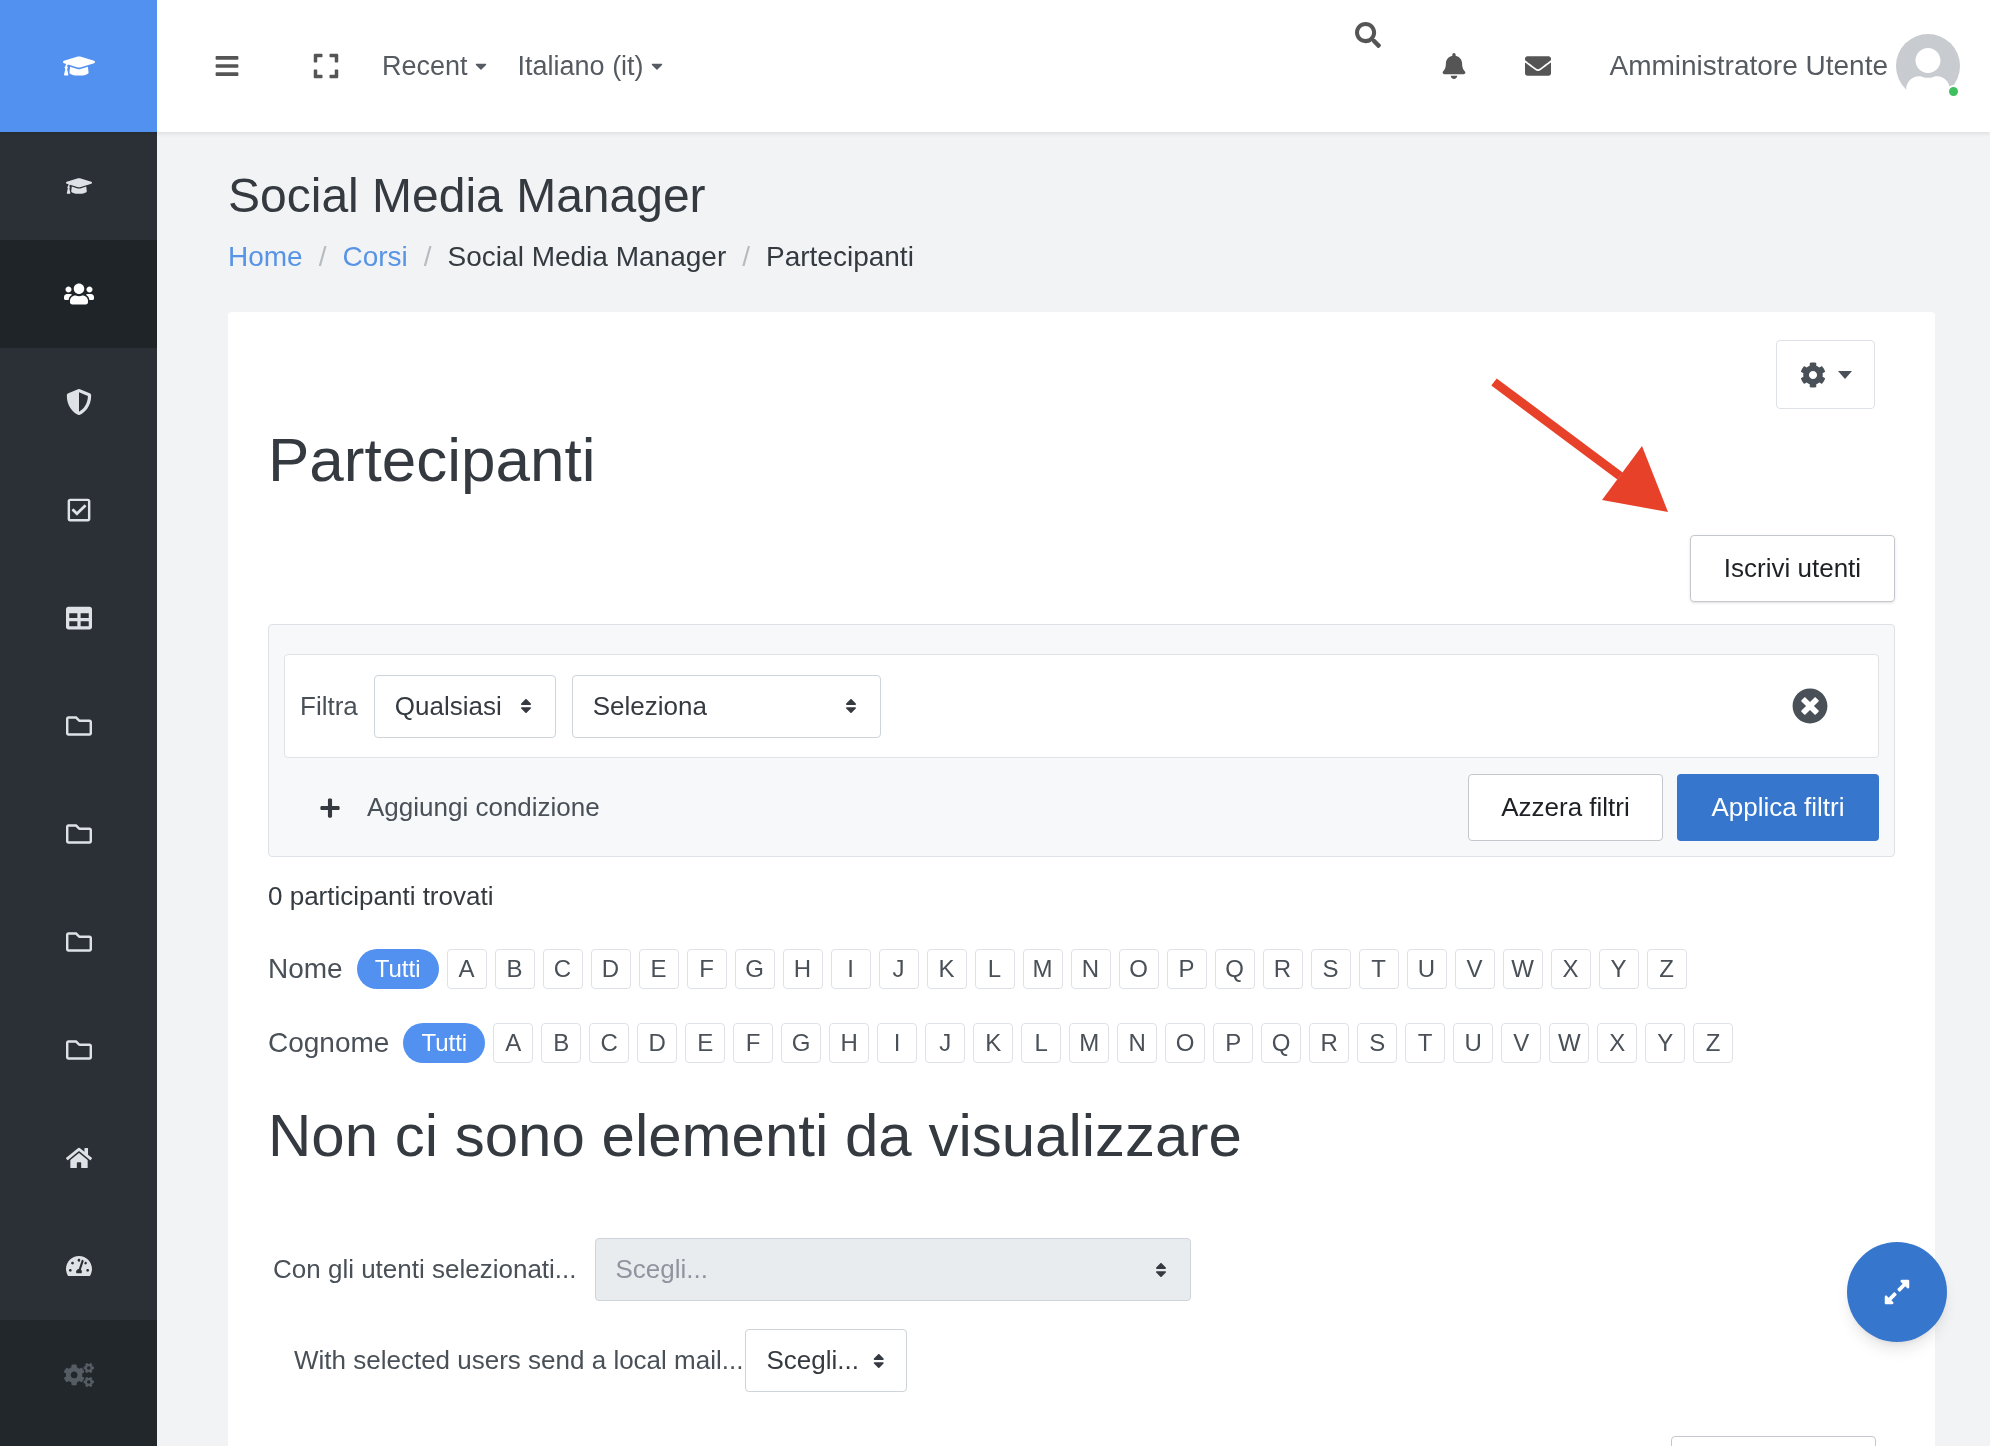 The width and height of the screenshot is (1990, 1446). I want to click on select-field: Seleziona, so click(726, 706).